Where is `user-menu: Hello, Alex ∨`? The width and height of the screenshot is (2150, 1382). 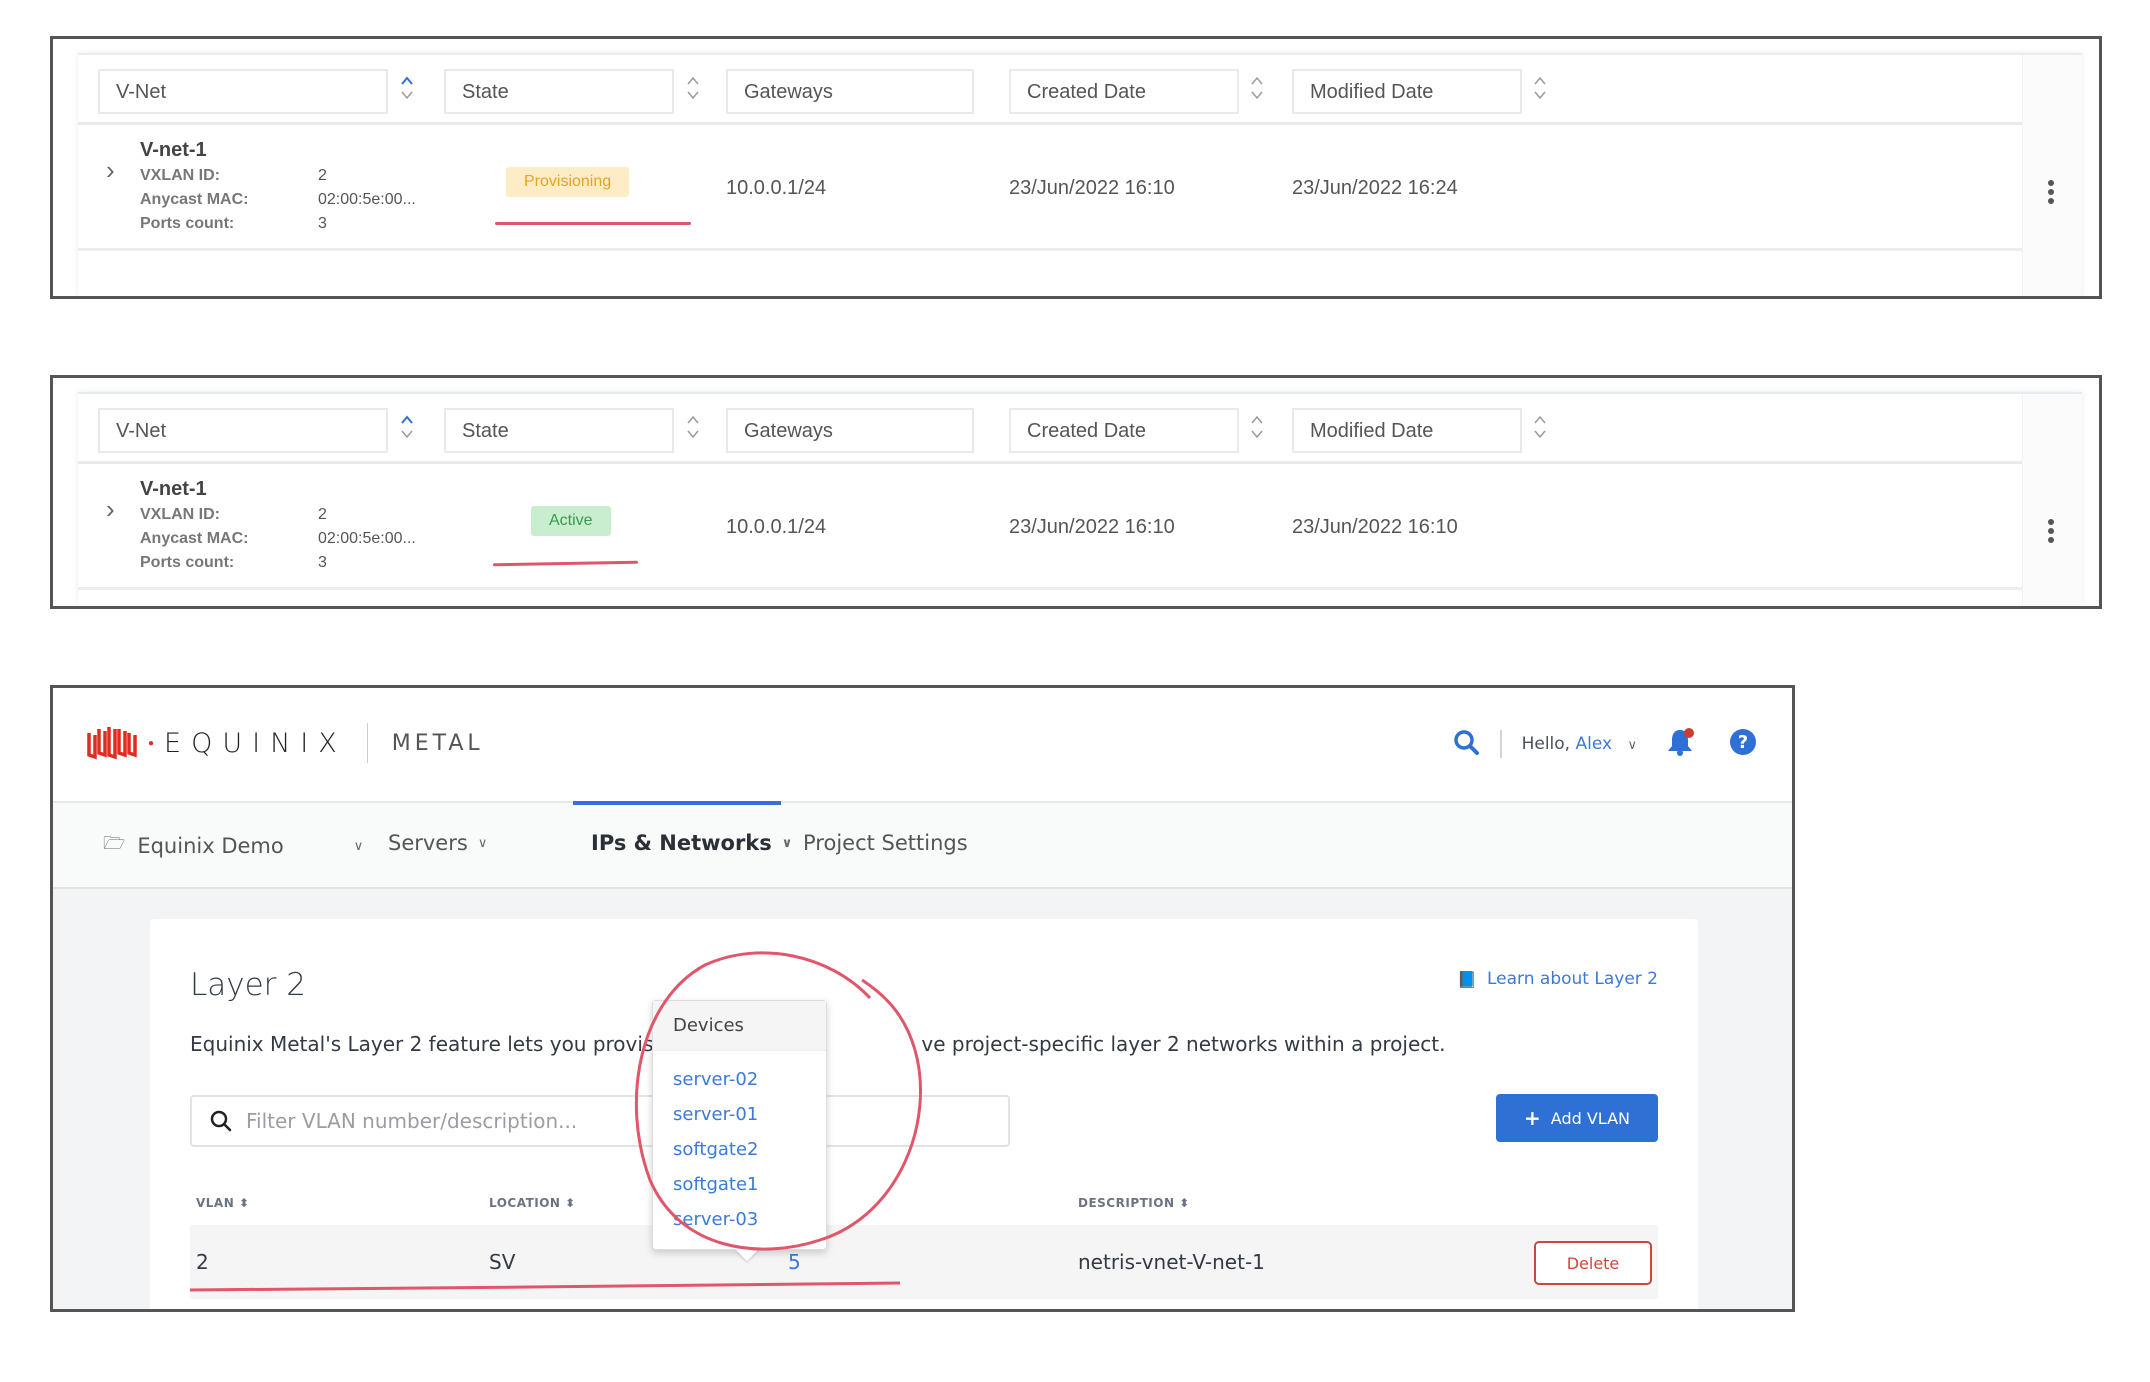
user-menu: Hello, Alex ∨ is located at coordinates (1579, 744).